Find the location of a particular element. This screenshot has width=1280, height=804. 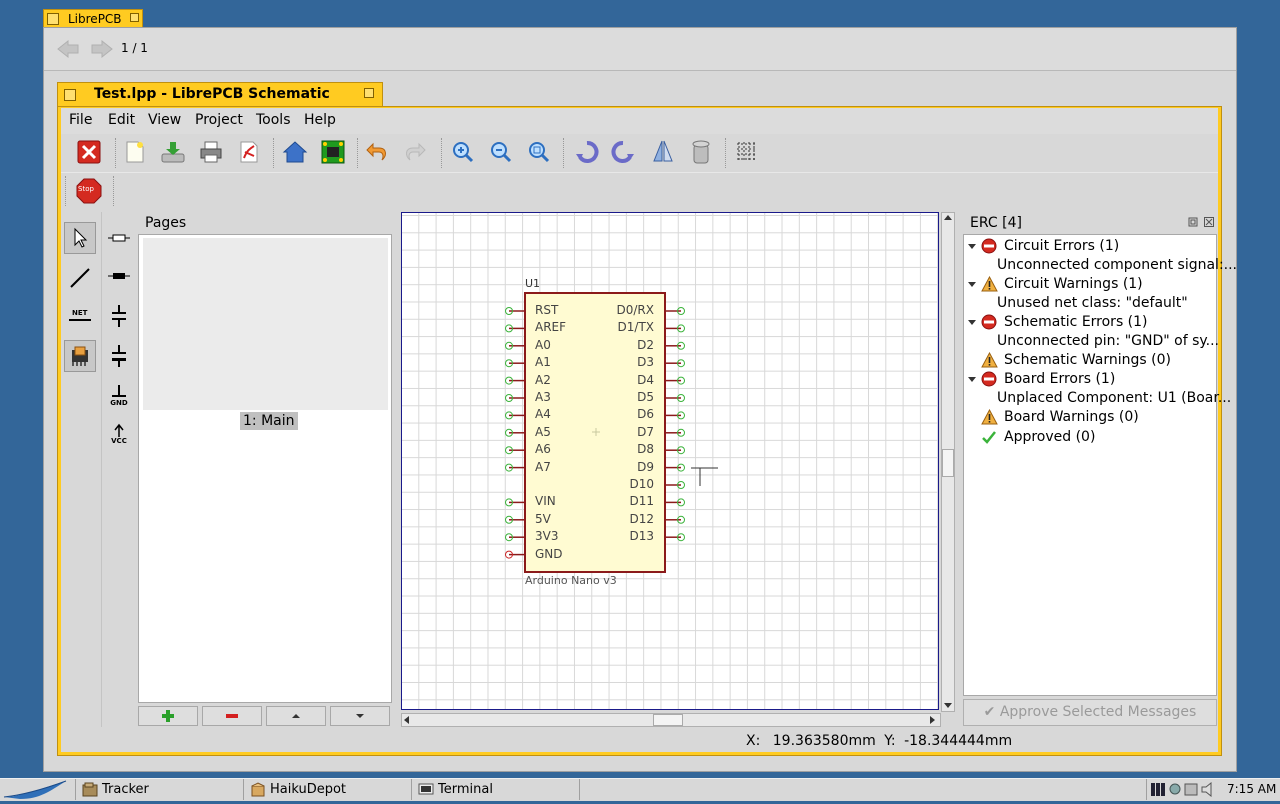

zoom-in-icon is located at coordinates (463, 152).